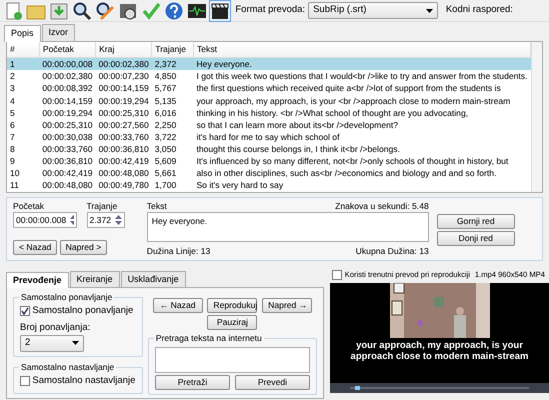  What do you see at coordinates (124, 50) in the screenshot?
I see `column-header: Kraj` at bounding box center [124, 50].